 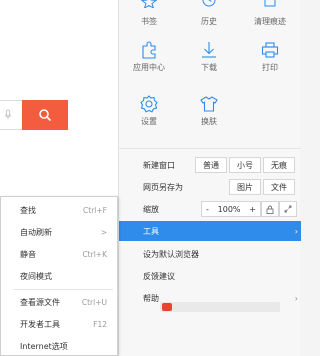 What do you see at coordinates (149, 15) in the screenshot?
I see `bookmarks-button: 书签` at bounding box center [149, 15].